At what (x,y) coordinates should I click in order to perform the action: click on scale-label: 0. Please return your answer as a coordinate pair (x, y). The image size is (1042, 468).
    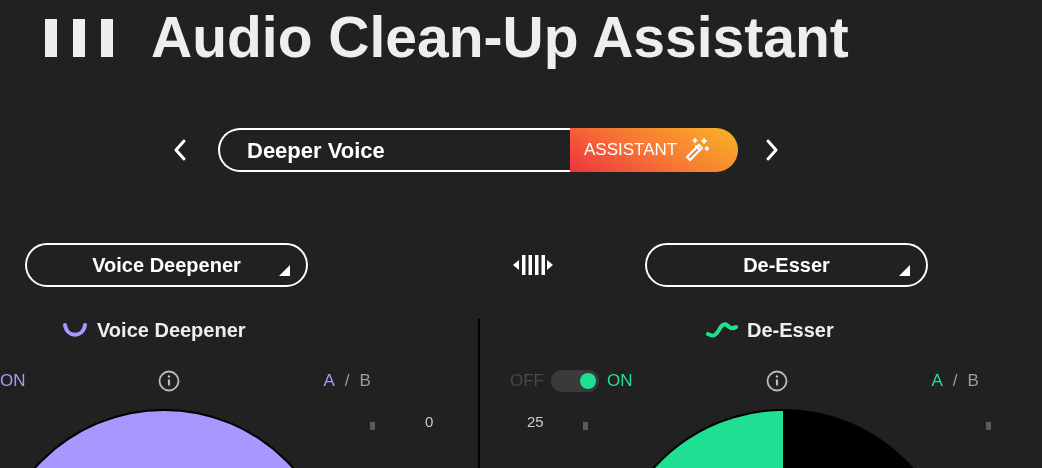
    Looking at the image, I should click on (429, 421).